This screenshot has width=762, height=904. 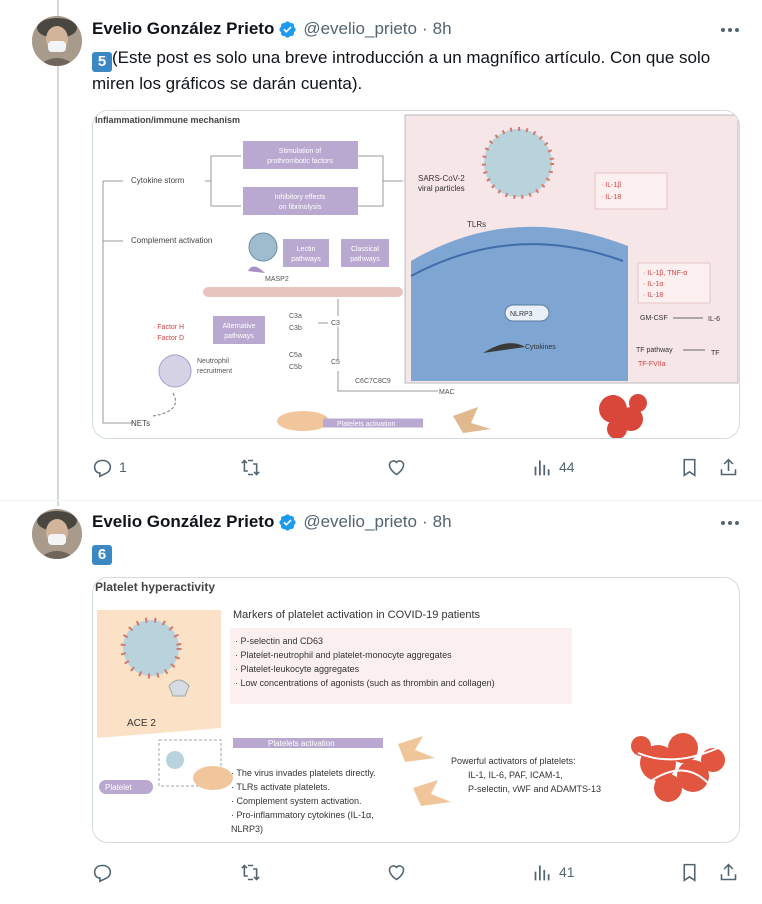 I want to click on keycap-number-emoji: 6, so click(x=102, y=555).